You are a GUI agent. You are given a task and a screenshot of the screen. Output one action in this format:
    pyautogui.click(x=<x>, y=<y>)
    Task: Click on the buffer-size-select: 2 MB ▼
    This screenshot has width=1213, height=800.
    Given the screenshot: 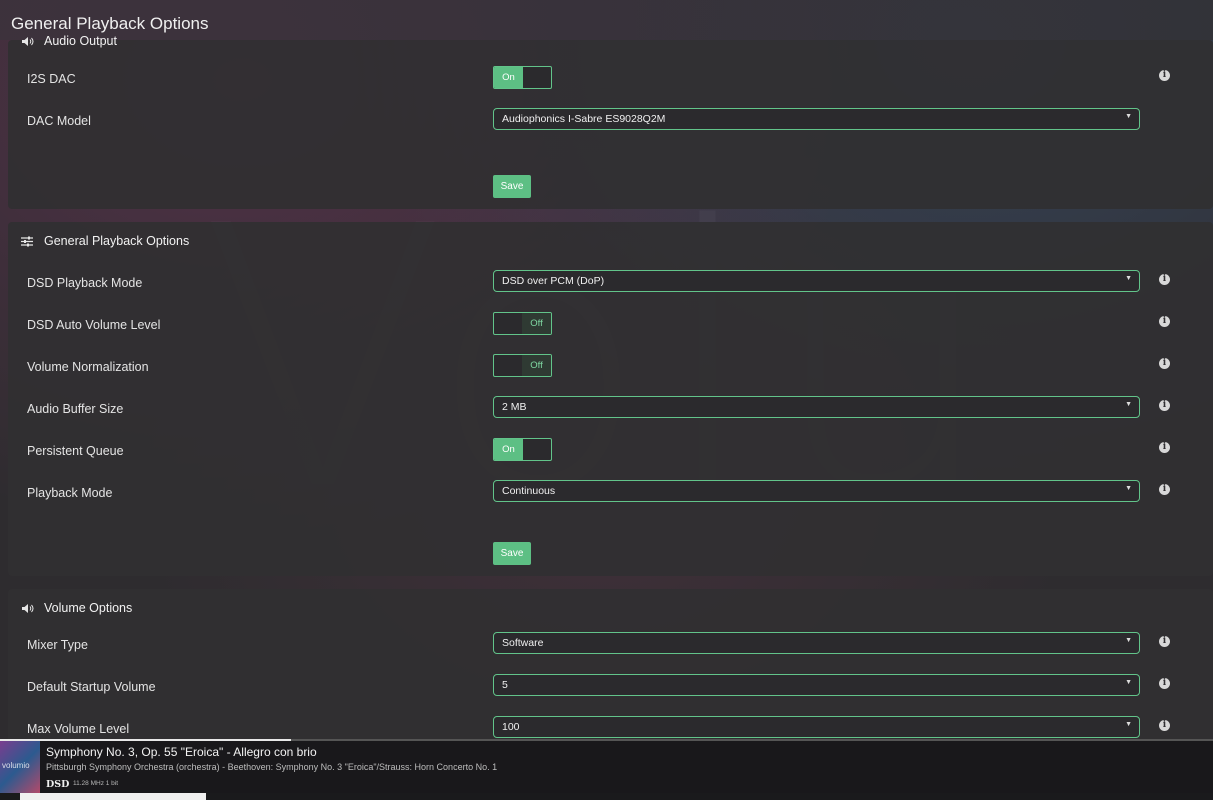 What is the action you would take?
    pyautogui.click(x=816, y=407)
    